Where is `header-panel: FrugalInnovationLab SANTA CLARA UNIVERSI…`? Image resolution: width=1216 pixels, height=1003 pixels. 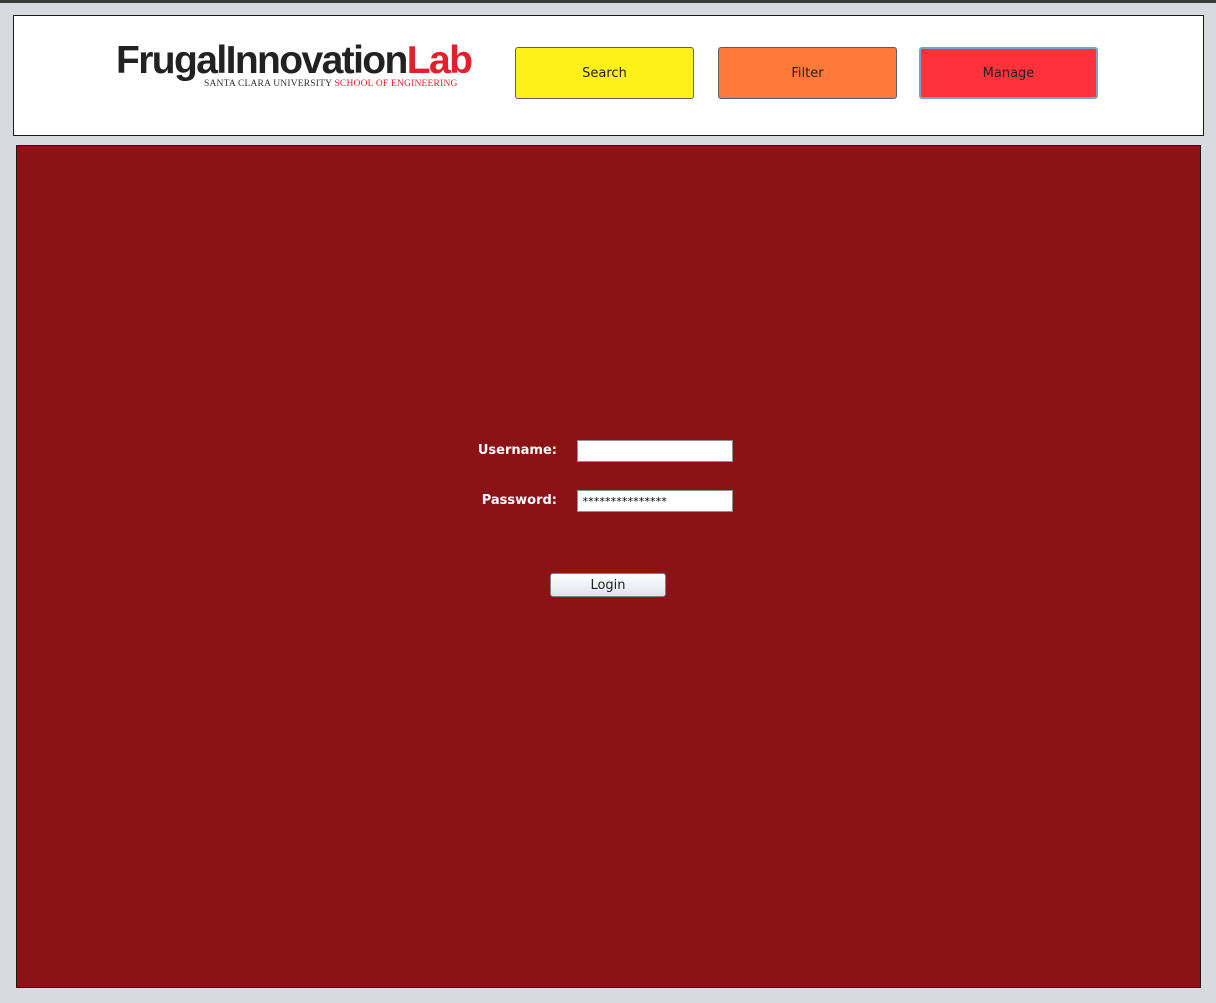 header-panel: FrugalInnovationLab SANTA CLARA UNIVERSI… is located at coordinates (608, 75).